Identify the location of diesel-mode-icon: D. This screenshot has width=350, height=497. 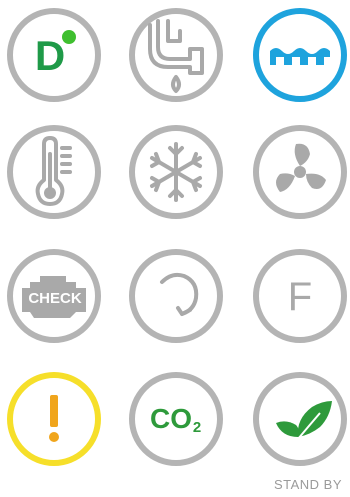
(54, 55).